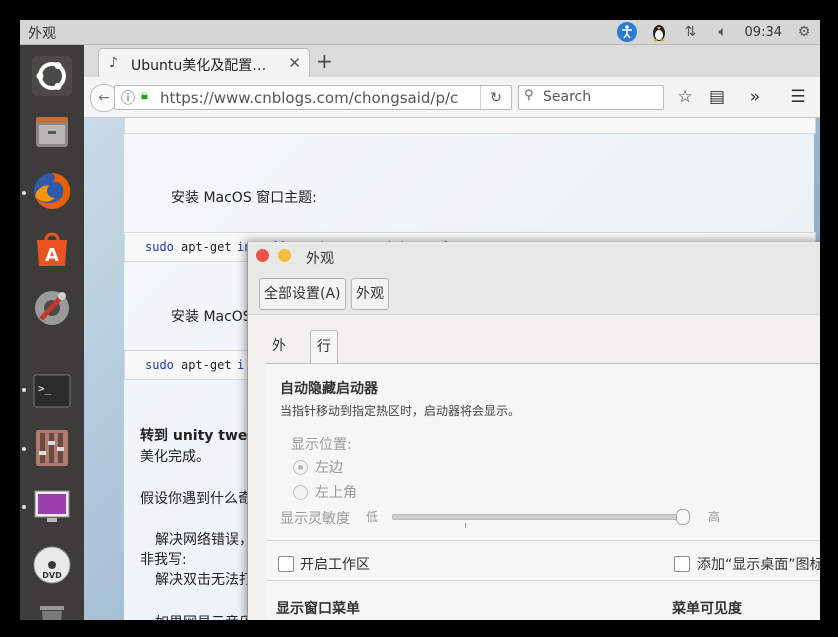 The image size is (838, 637). What do you see at coordinates (534, 292) in the screenshot?
I see `breadcrumb: 全部设置(A) 外观` at bounding box center [534, 292].